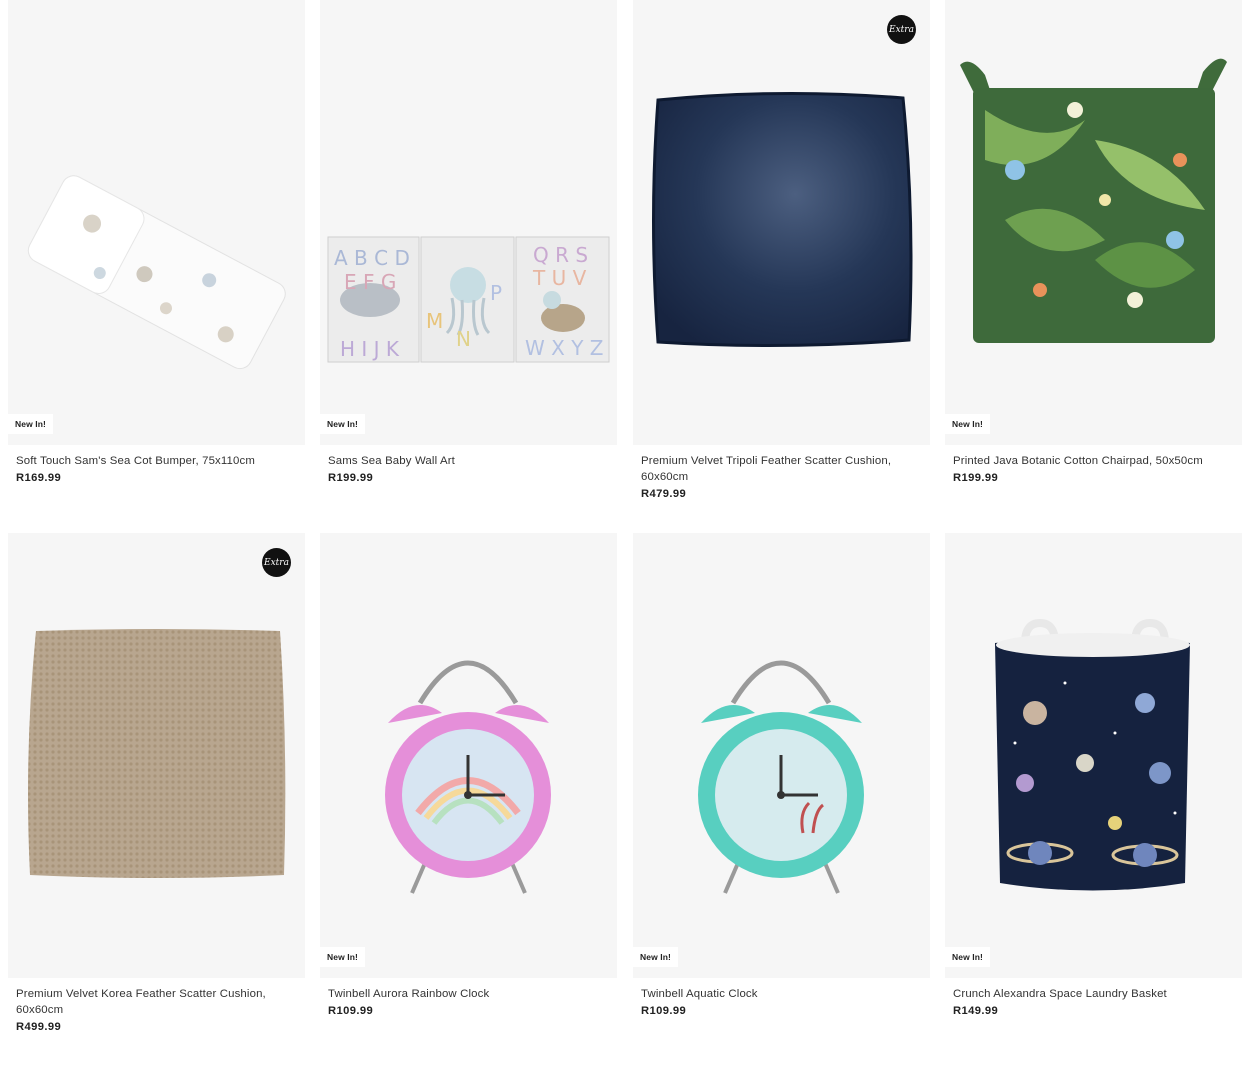 The width and height of the screenshot is (1250, 1065). I want to click on svg-text: E F G, so click(370, 282).